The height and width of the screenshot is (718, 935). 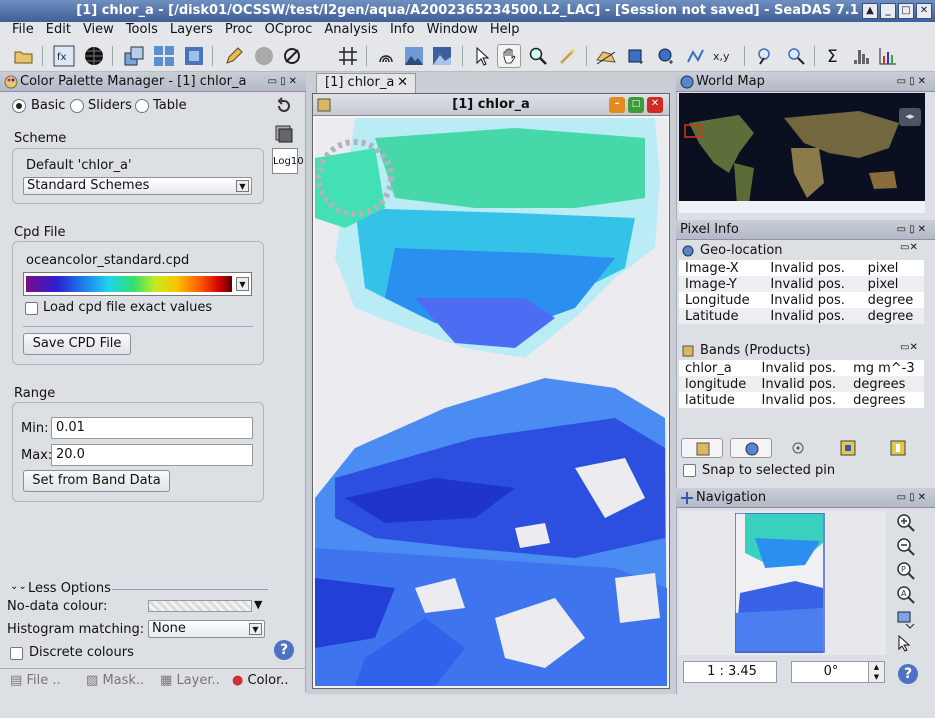 What do you see at coordinates (234, 56) in the screenshot?
I see `pencil-icon` at bounding box center [234, 56].